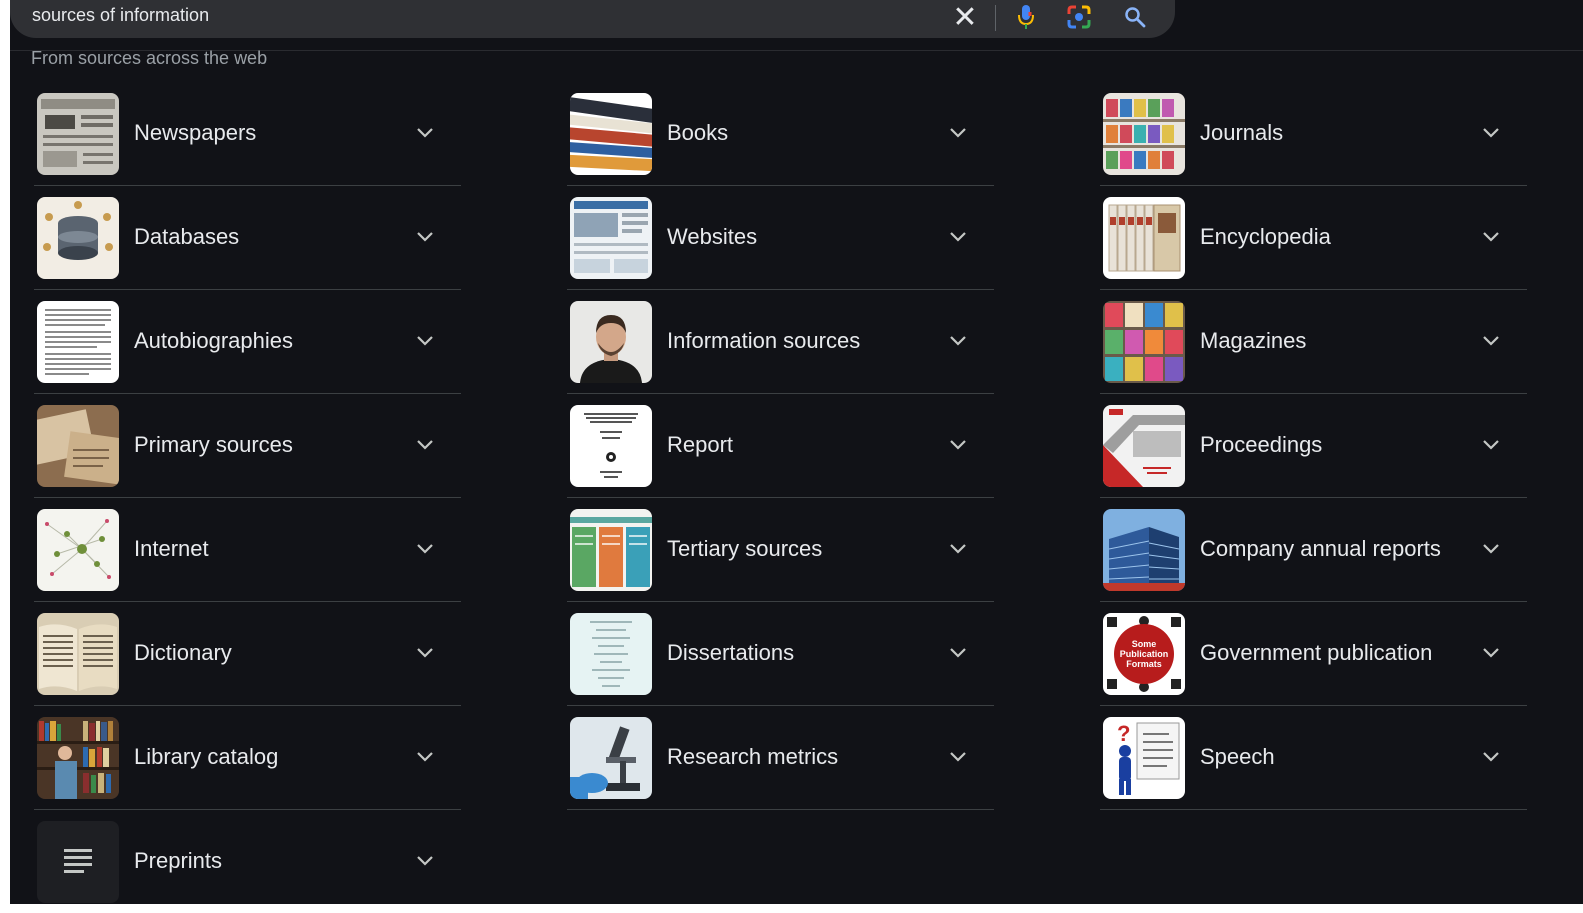 The height and width of the screenshot is (913, 1583). What do you see at coordinates (1079, 17) in the screenshot?
I see `lens-icon` at bounding box center [1079, 17].